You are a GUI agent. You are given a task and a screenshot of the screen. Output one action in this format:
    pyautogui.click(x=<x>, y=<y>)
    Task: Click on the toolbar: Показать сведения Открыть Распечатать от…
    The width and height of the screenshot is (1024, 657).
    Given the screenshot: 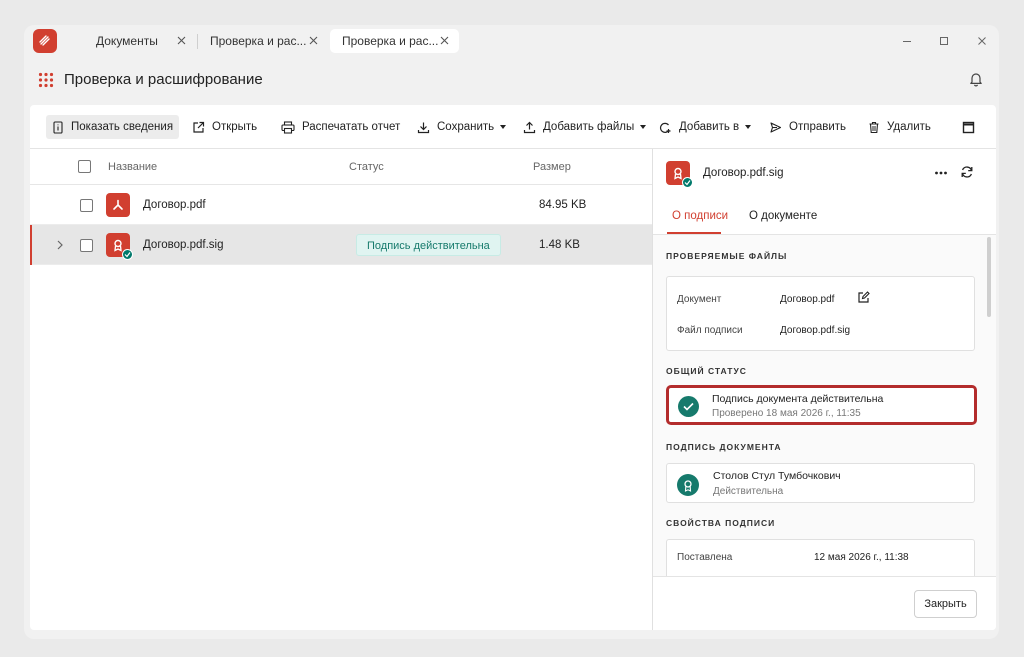 What is the action you would take?
    pyautogui.click(x=513, y=127)
    